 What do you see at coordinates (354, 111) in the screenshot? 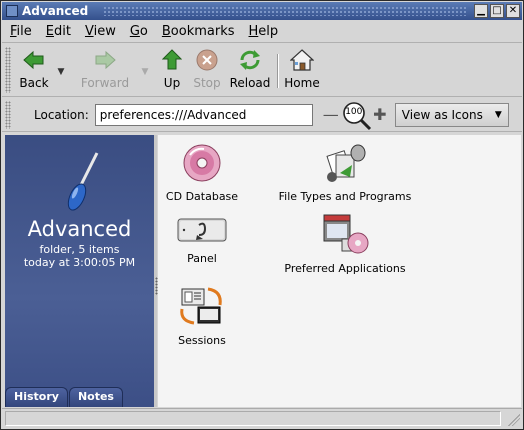
I see `zoom-level-value: 100` at bounding box center [354, 111].